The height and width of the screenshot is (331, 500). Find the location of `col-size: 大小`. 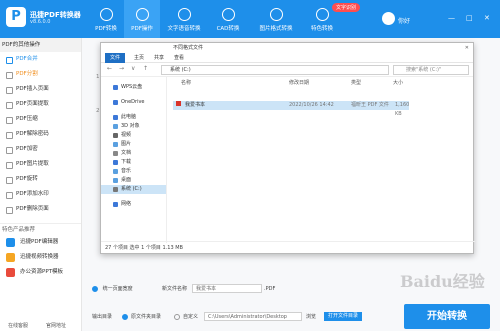

col-size: 大小 is located at coordinates (398, 82).